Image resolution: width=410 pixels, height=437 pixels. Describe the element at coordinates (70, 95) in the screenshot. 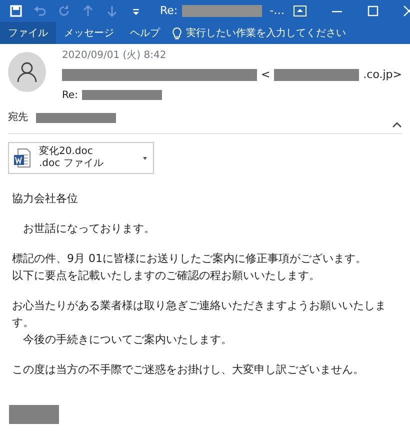

I see `subject-prefix: Re:` at that location.